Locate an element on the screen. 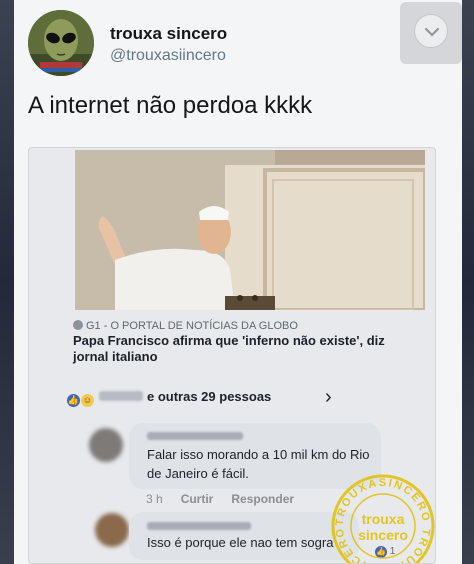  user-display-name: trouxa sincero is located at coordinates (168, 34).